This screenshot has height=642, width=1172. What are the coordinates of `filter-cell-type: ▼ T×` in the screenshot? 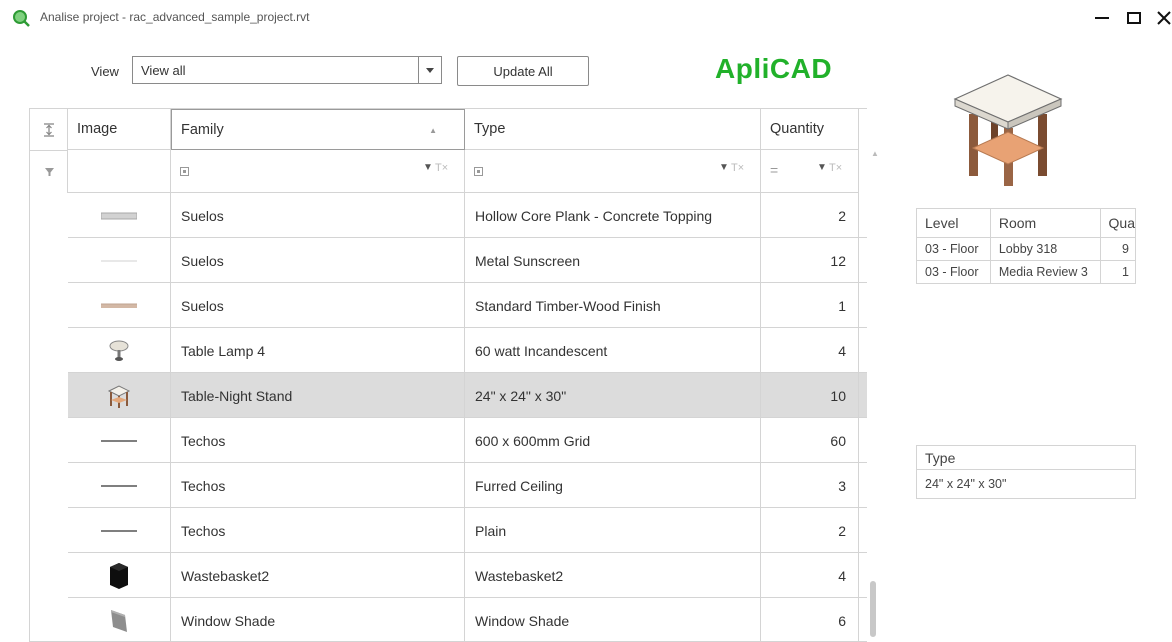 It's located at (613, 171).